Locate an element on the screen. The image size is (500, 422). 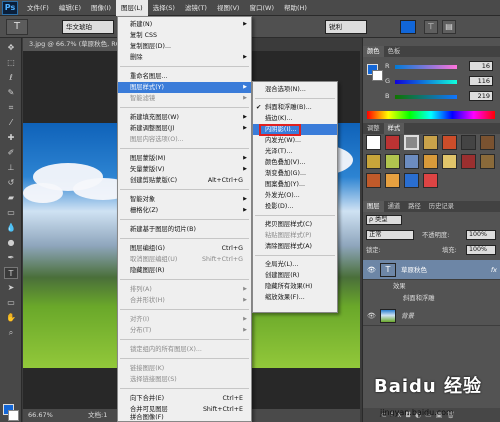
menu-smart-filter: 智能滤镜 ▶ is located at coordinates (184, 98).